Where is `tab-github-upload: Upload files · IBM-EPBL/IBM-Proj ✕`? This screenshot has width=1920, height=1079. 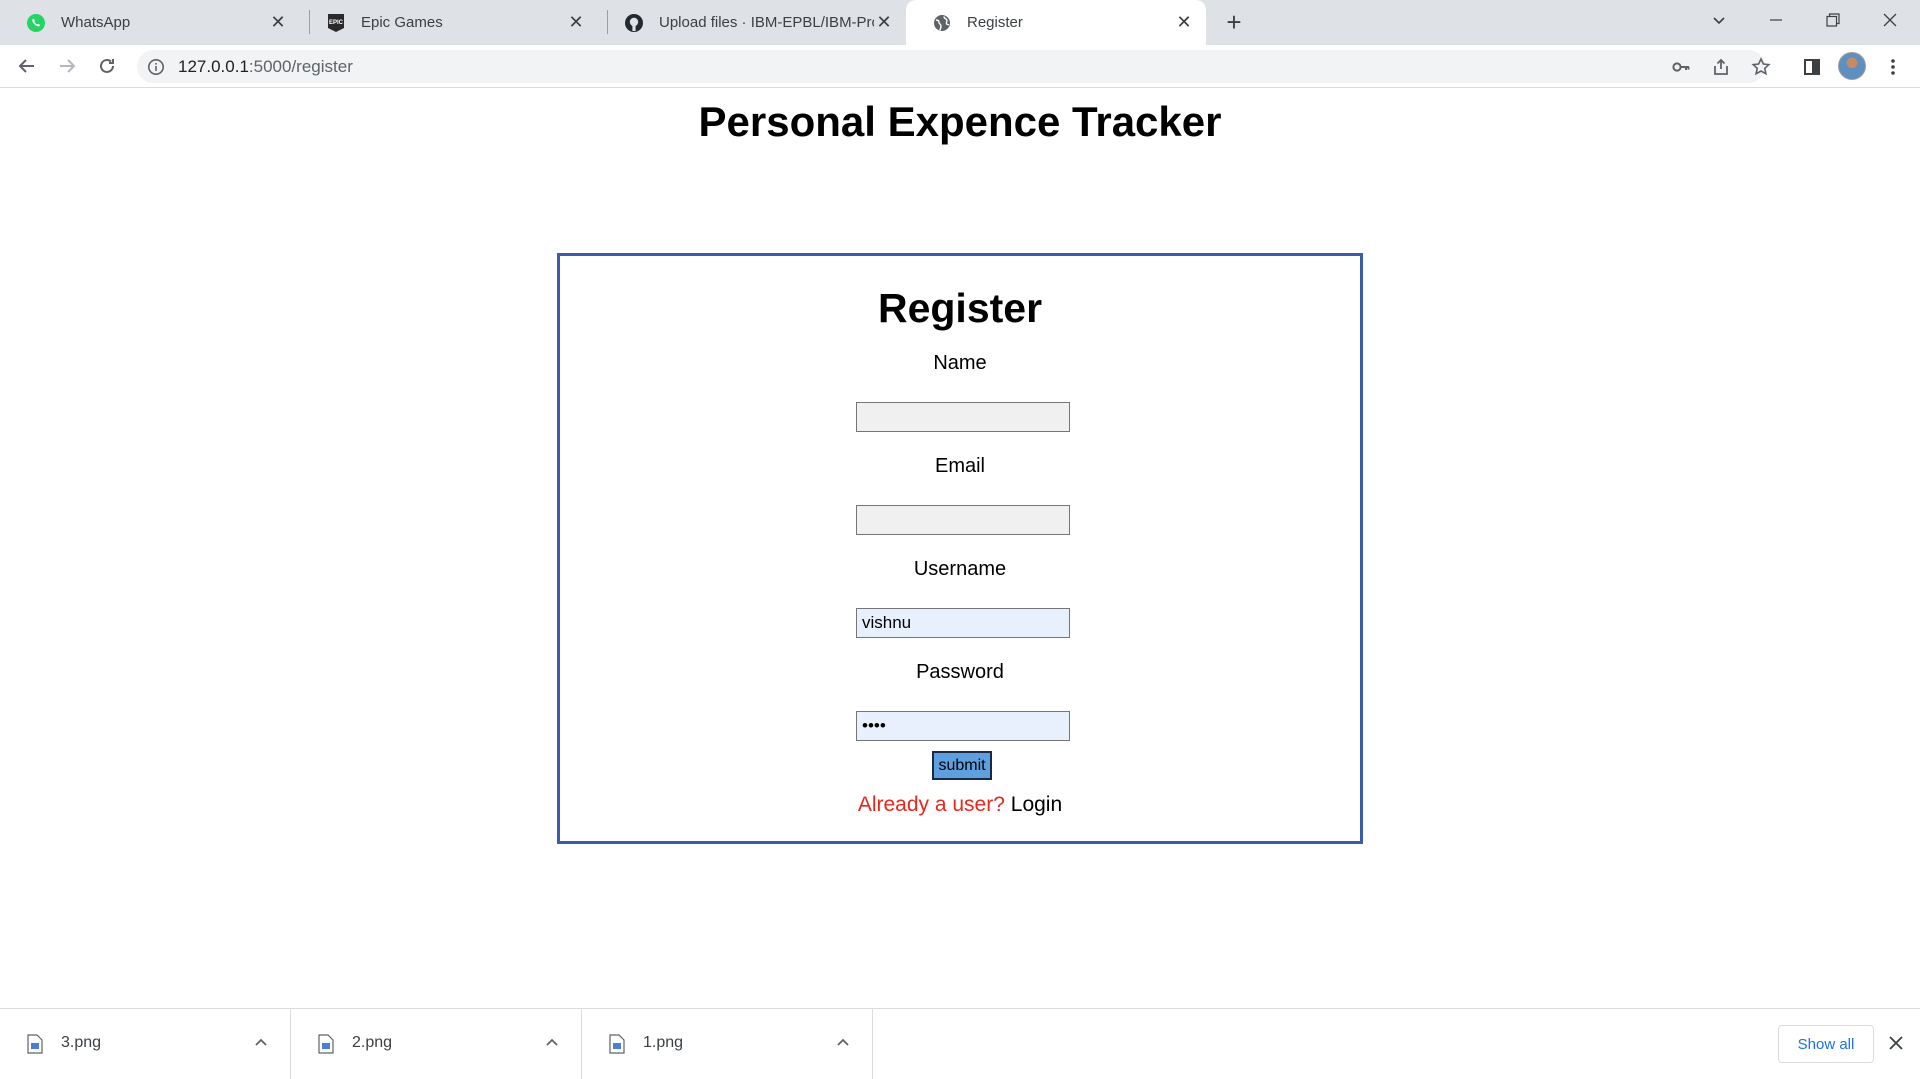
tab-github-upload: Upload files · IBM-EPBL/IBM-Proj ✕ is located at coordinates (752, 22).